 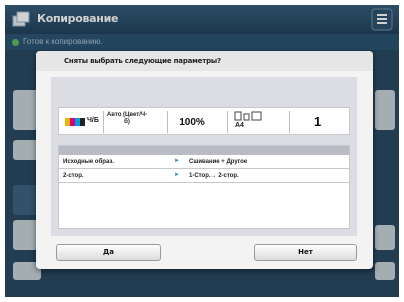 I want to click on zoom-value: 100%, so click(x=192, y=122).